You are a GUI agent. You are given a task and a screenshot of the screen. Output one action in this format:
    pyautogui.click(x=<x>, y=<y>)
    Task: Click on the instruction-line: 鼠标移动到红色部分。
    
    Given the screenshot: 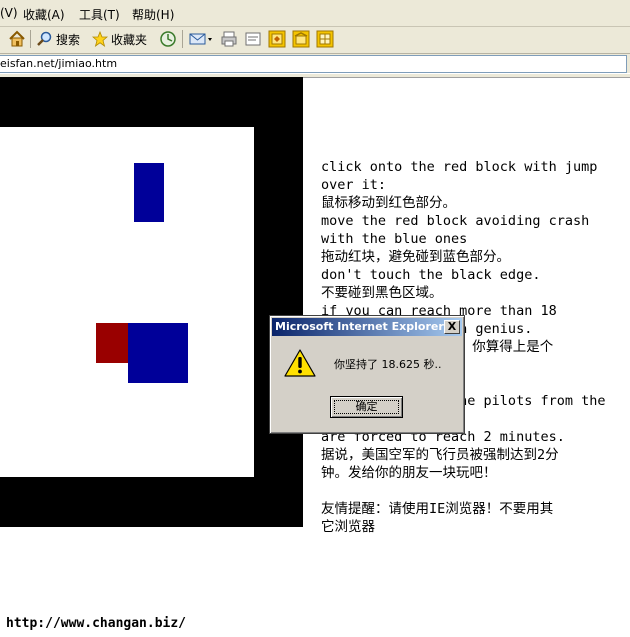 What is the action you would take?
    pyautogui.click(x=388, y=203)
    